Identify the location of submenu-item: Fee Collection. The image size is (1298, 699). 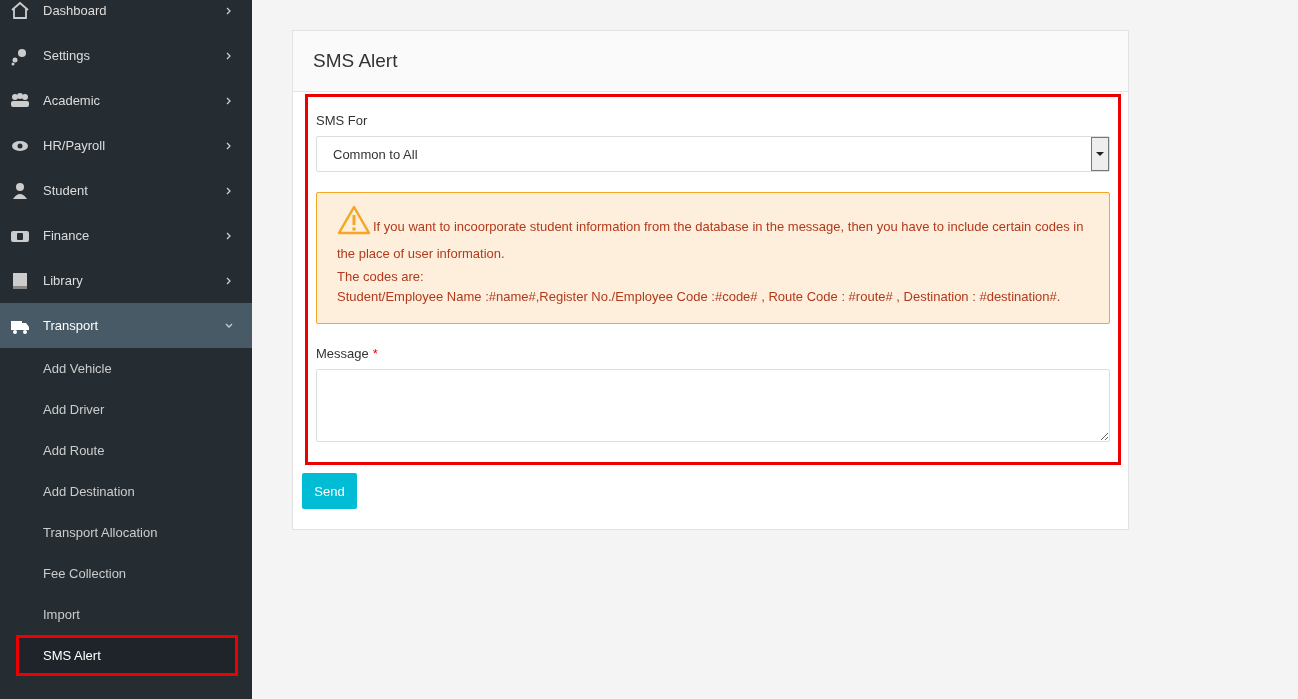
(126, 573).